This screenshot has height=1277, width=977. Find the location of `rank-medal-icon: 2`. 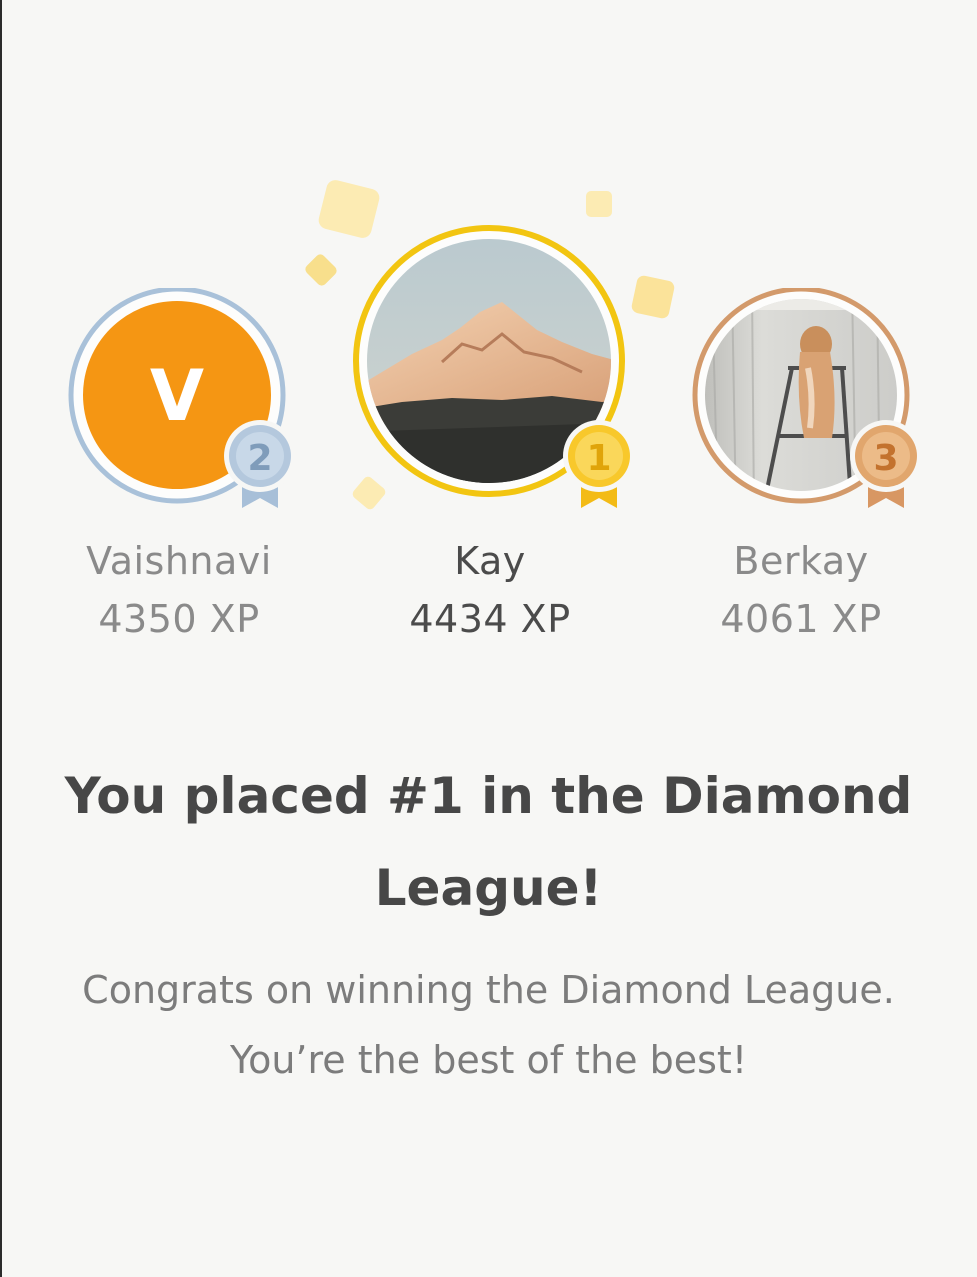

rank-medal-icon: 2 is located at coordinates (260, 464).